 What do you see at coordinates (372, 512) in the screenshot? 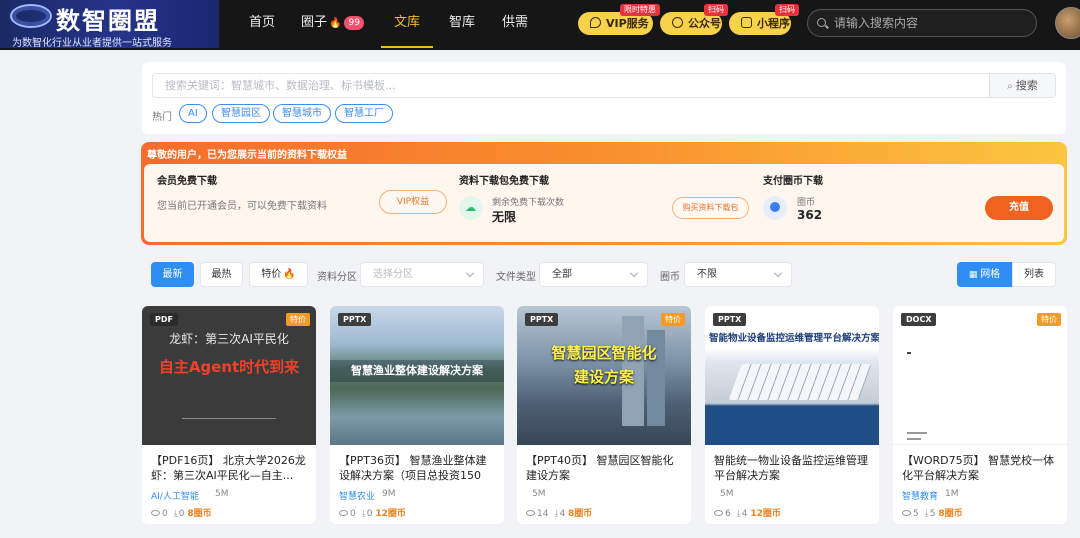
I see `document-stats: 0 ⤓0 12圈币` at bounding box center [372, 512].